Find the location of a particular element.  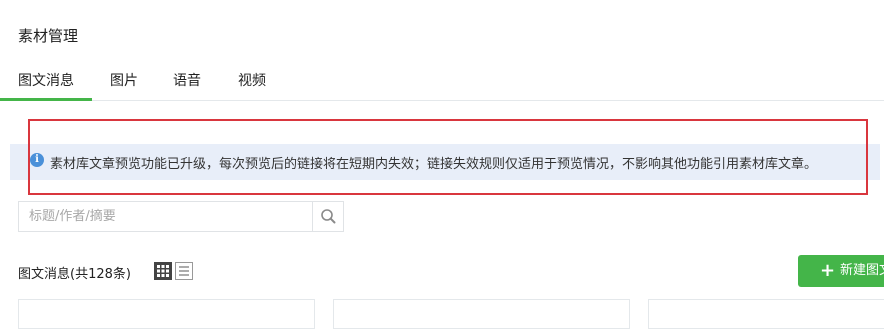

new-article-button: + 新建图文 is located at coordinates (841, 271).